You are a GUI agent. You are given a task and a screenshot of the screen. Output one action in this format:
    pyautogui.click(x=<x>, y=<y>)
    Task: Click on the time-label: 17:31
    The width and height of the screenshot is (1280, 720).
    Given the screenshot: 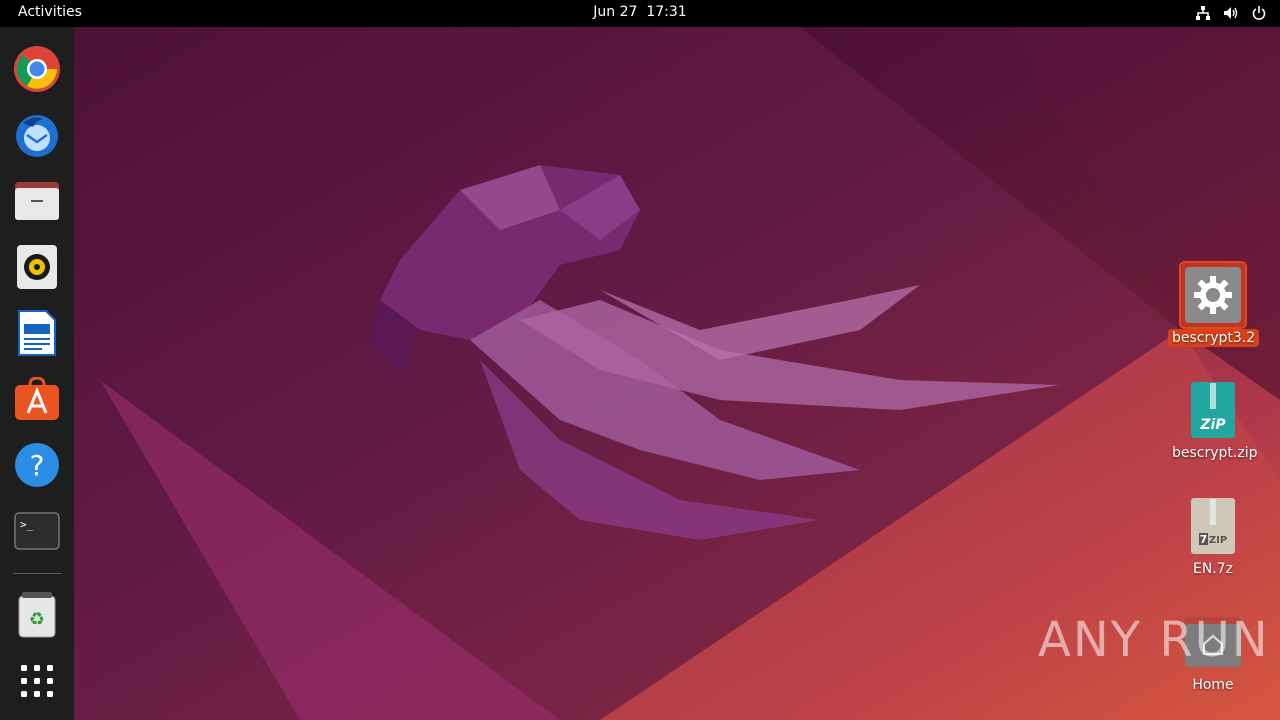 What is the action you would take?
    pyautogui.click(x=666, y=12)
    